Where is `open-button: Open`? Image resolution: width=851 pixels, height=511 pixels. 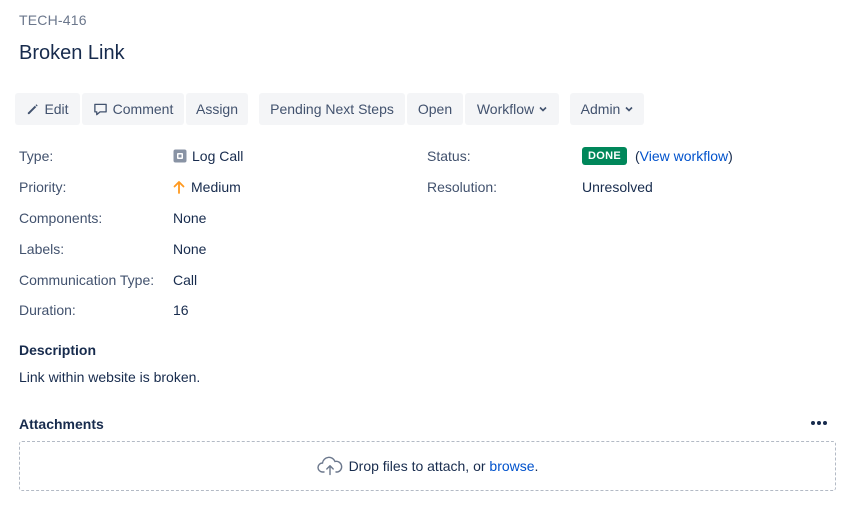 open-button: Open is located at coordinates (435, 109).